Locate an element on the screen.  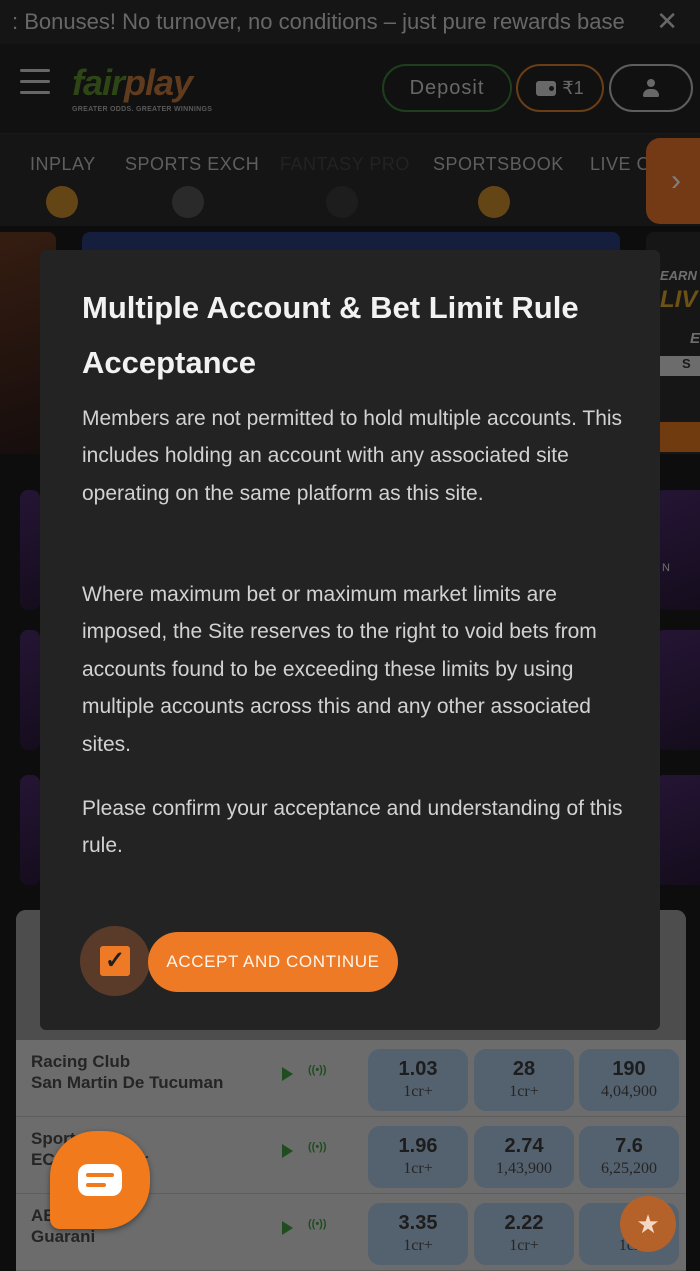
chat-support-button is located at coordinates (100, 1180).